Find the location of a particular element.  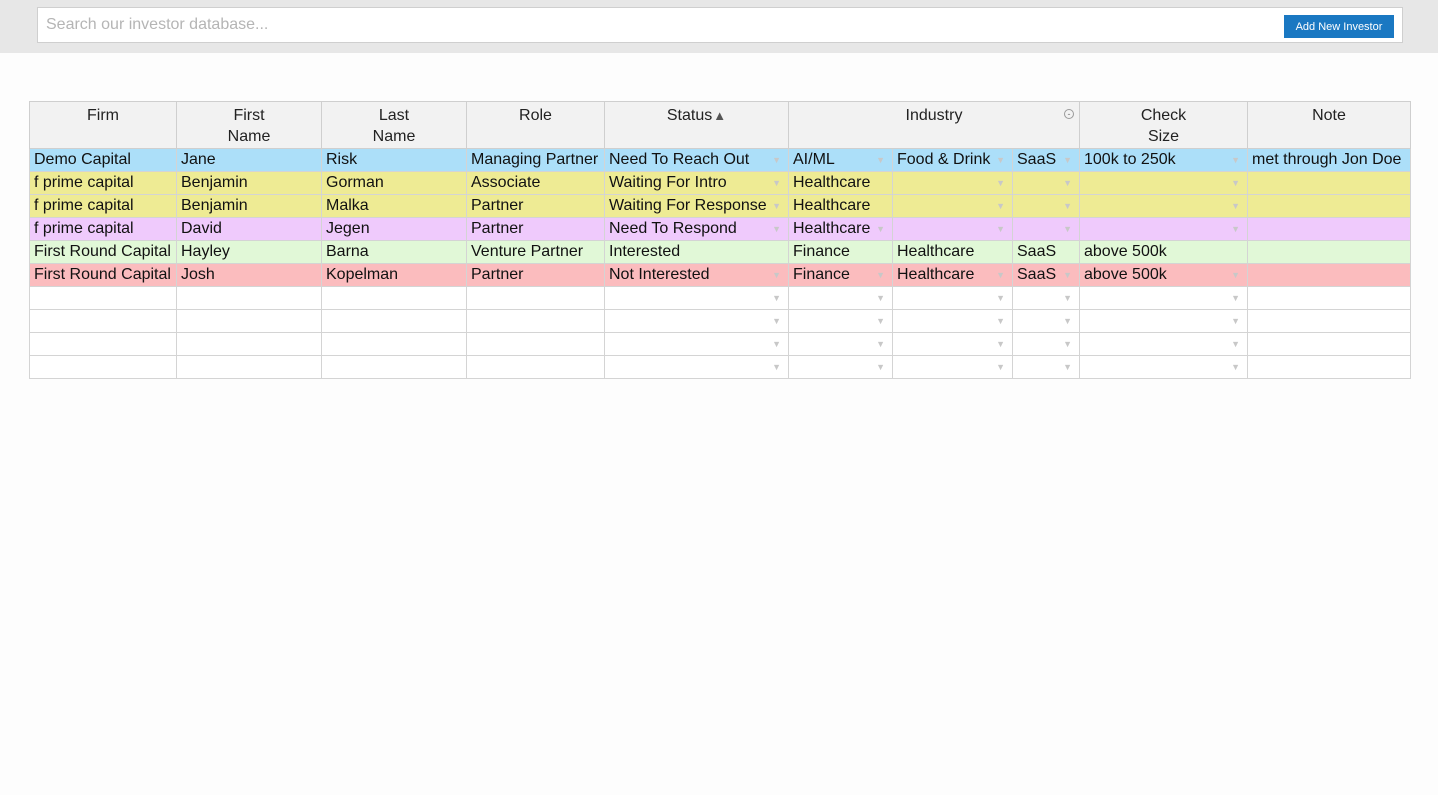

cell-status: Need To Reach Out ▼ is located at coordinates (696, 160).